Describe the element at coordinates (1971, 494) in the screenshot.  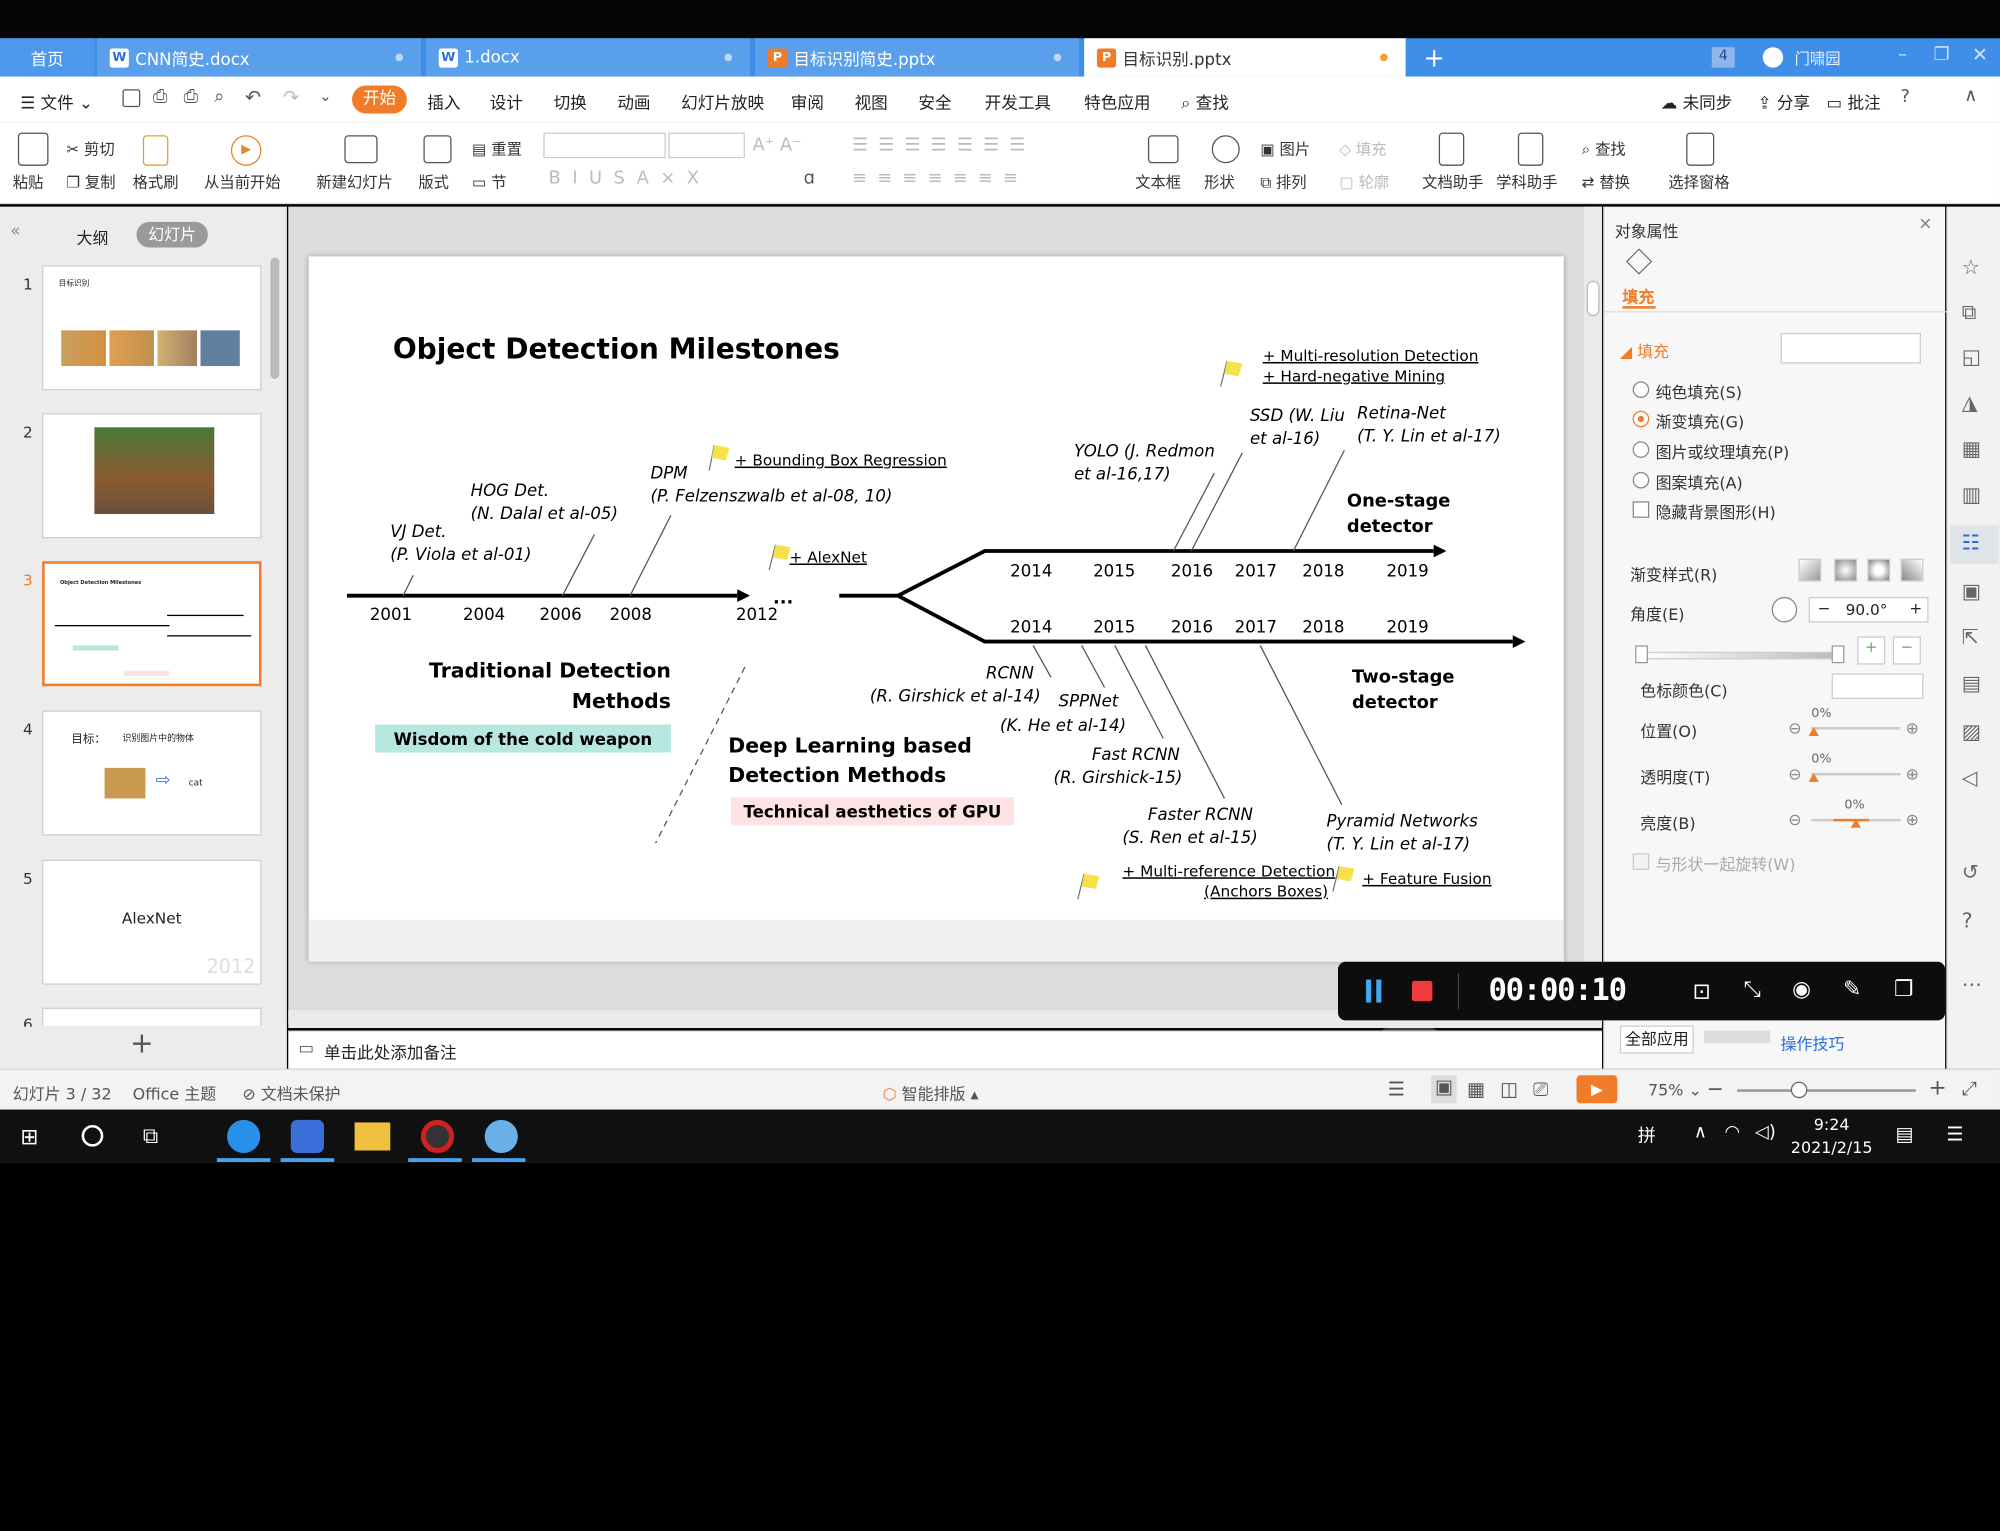
I see `chart-icon: ▥` at that location.